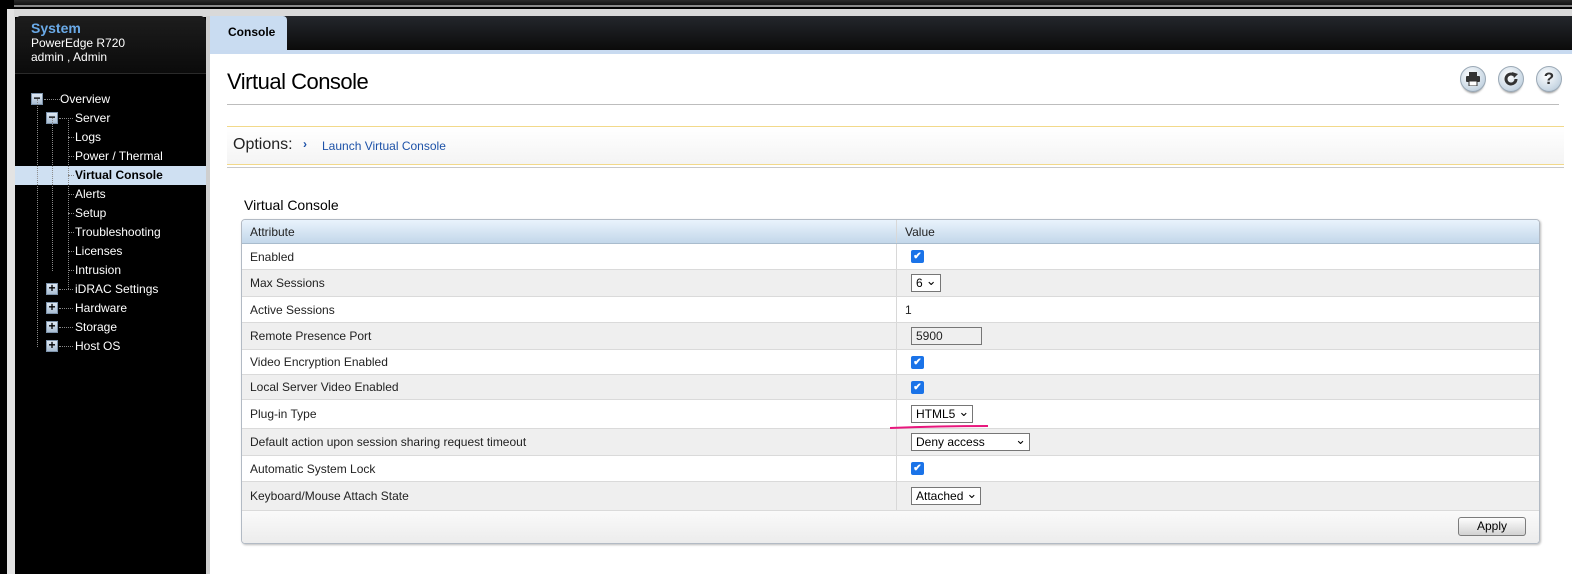 This screenshot has width=1572, height=574. I want to click on column-header-attribute: Attribute, so click(569, 231).